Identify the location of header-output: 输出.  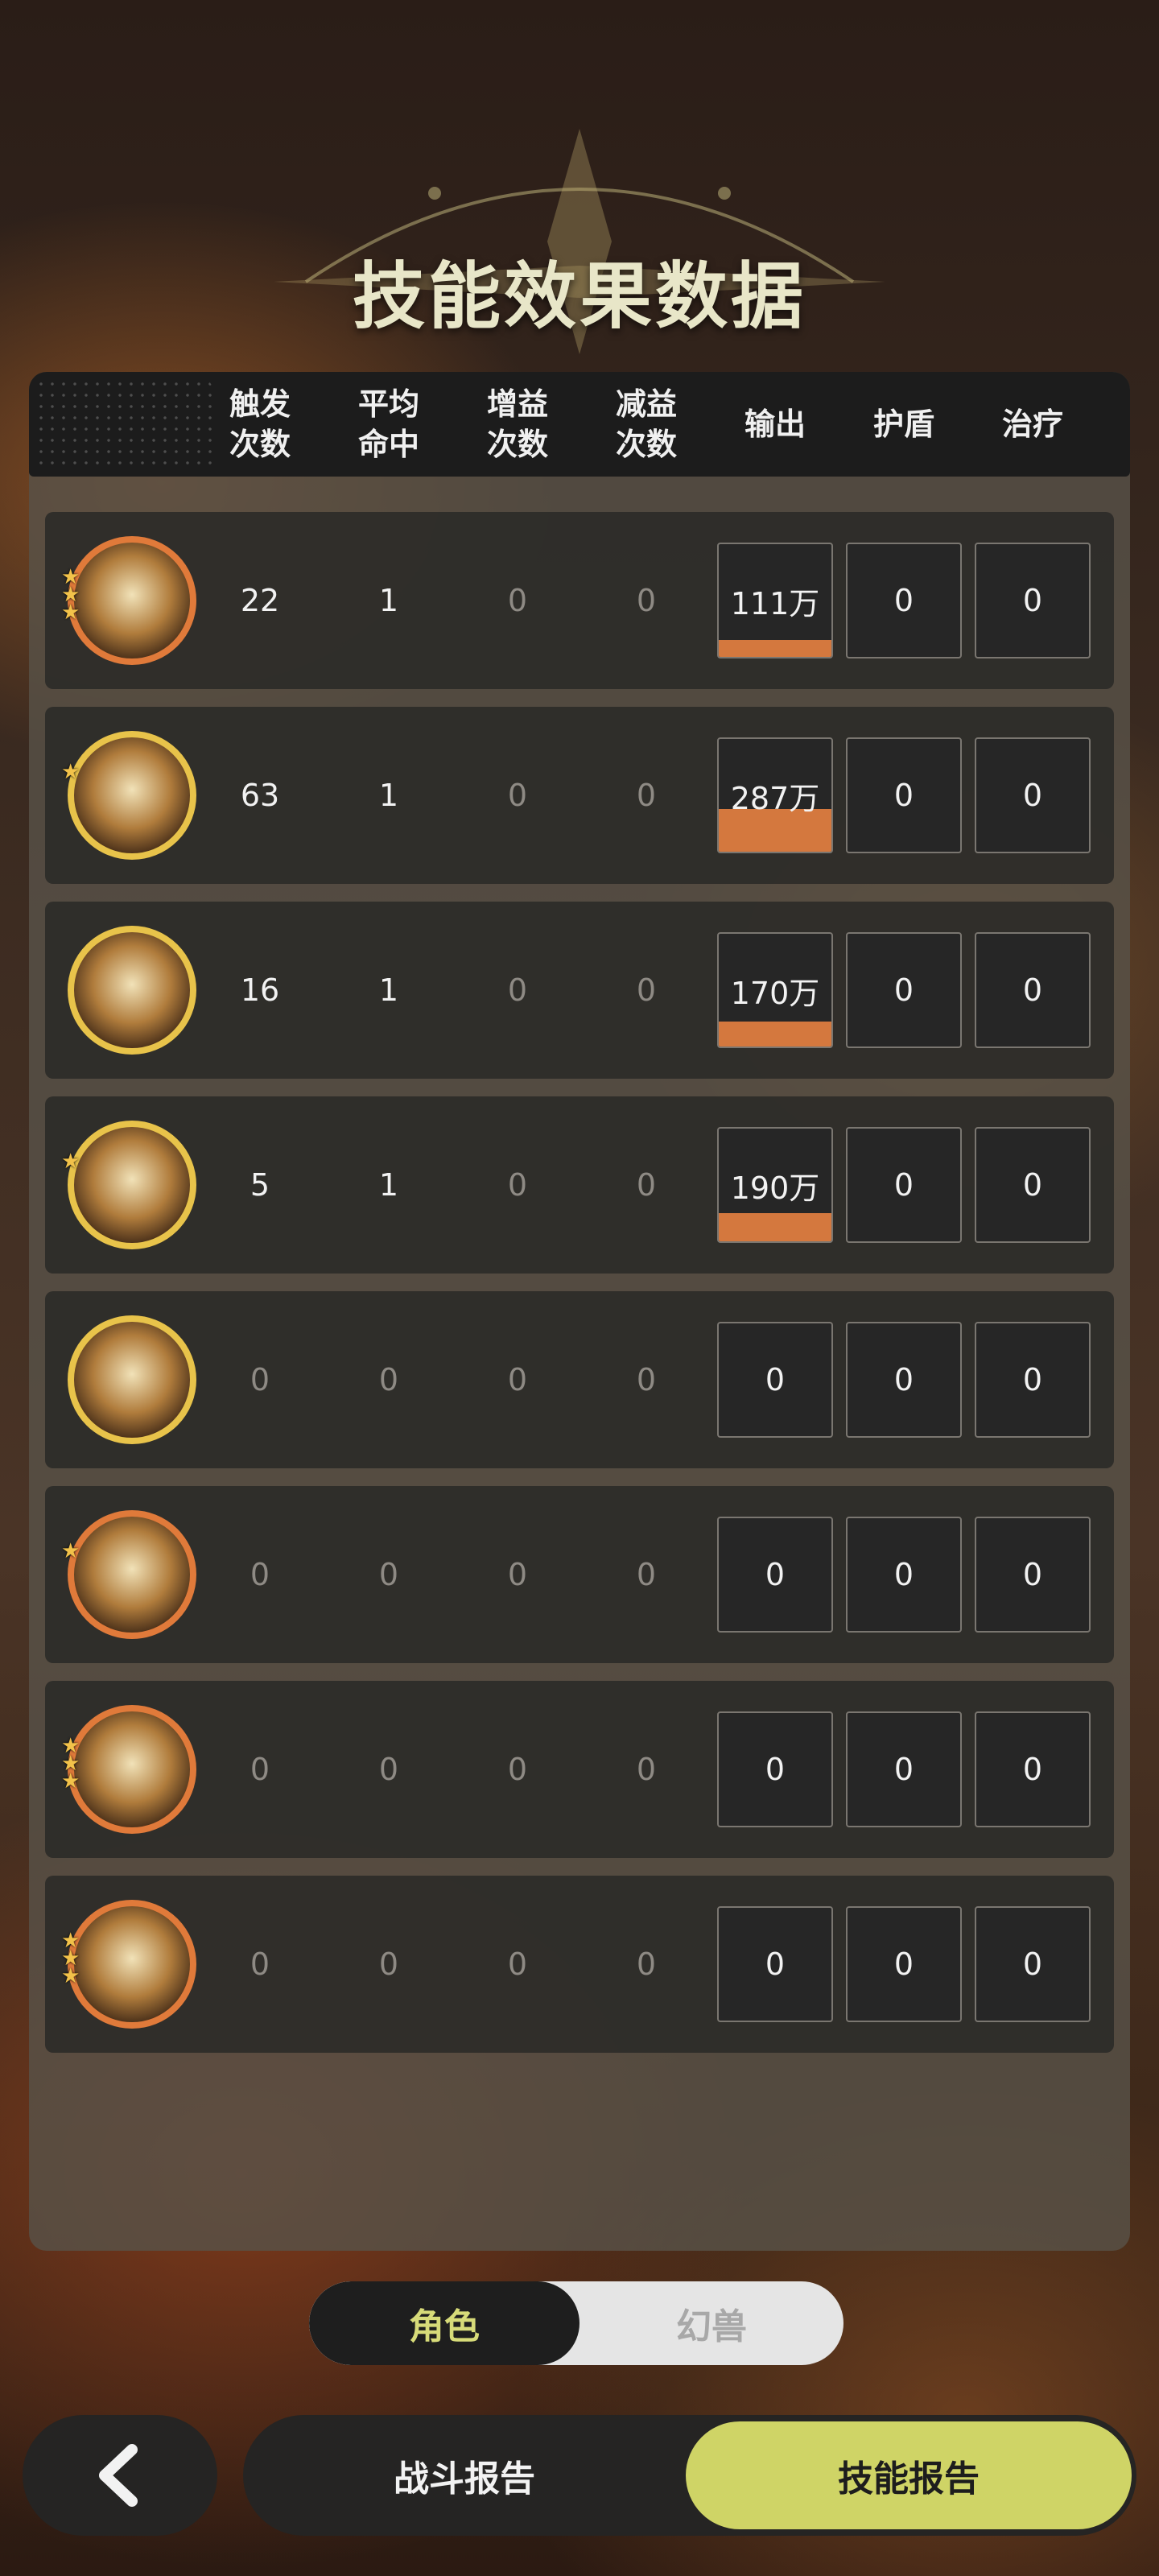
(775, 424).